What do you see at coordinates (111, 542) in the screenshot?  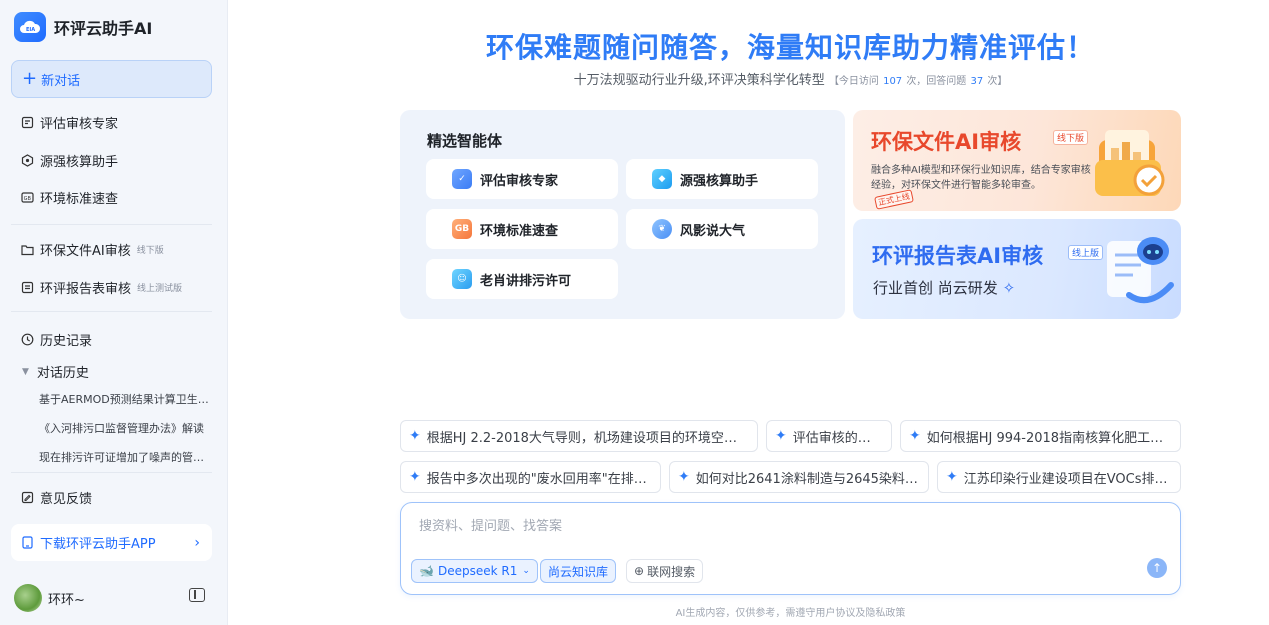 I see `download-app-button: 下载环评云助手APP ›` at bounding box center [111, 542].